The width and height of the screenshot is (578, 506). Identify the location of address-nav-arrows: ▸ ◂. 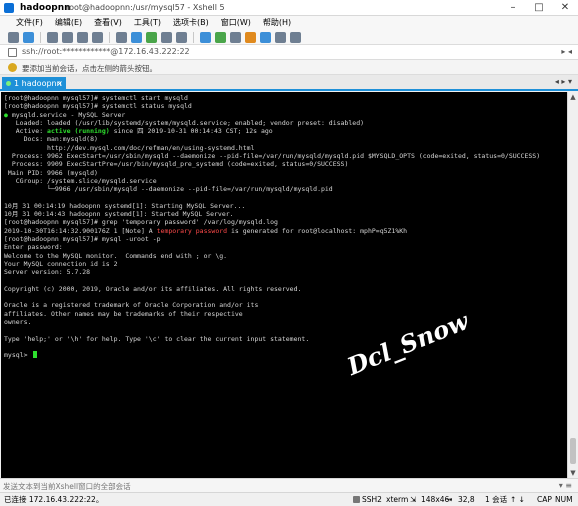
(566, 51).